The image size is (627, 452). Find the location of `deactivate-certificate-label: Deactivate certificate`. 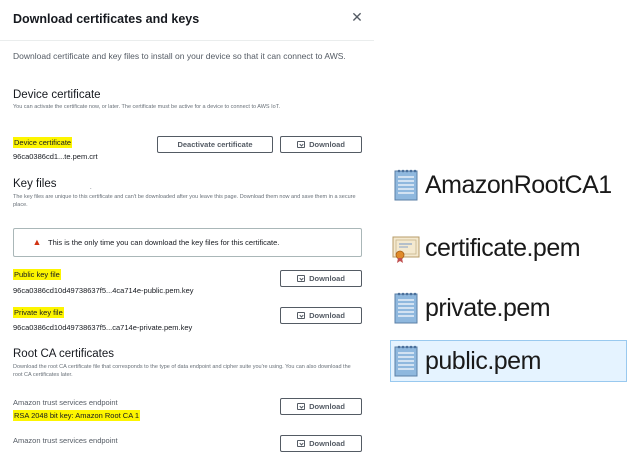

deactivate-certificate-label: Deactivate certificate is located at coordinates (215, 144).